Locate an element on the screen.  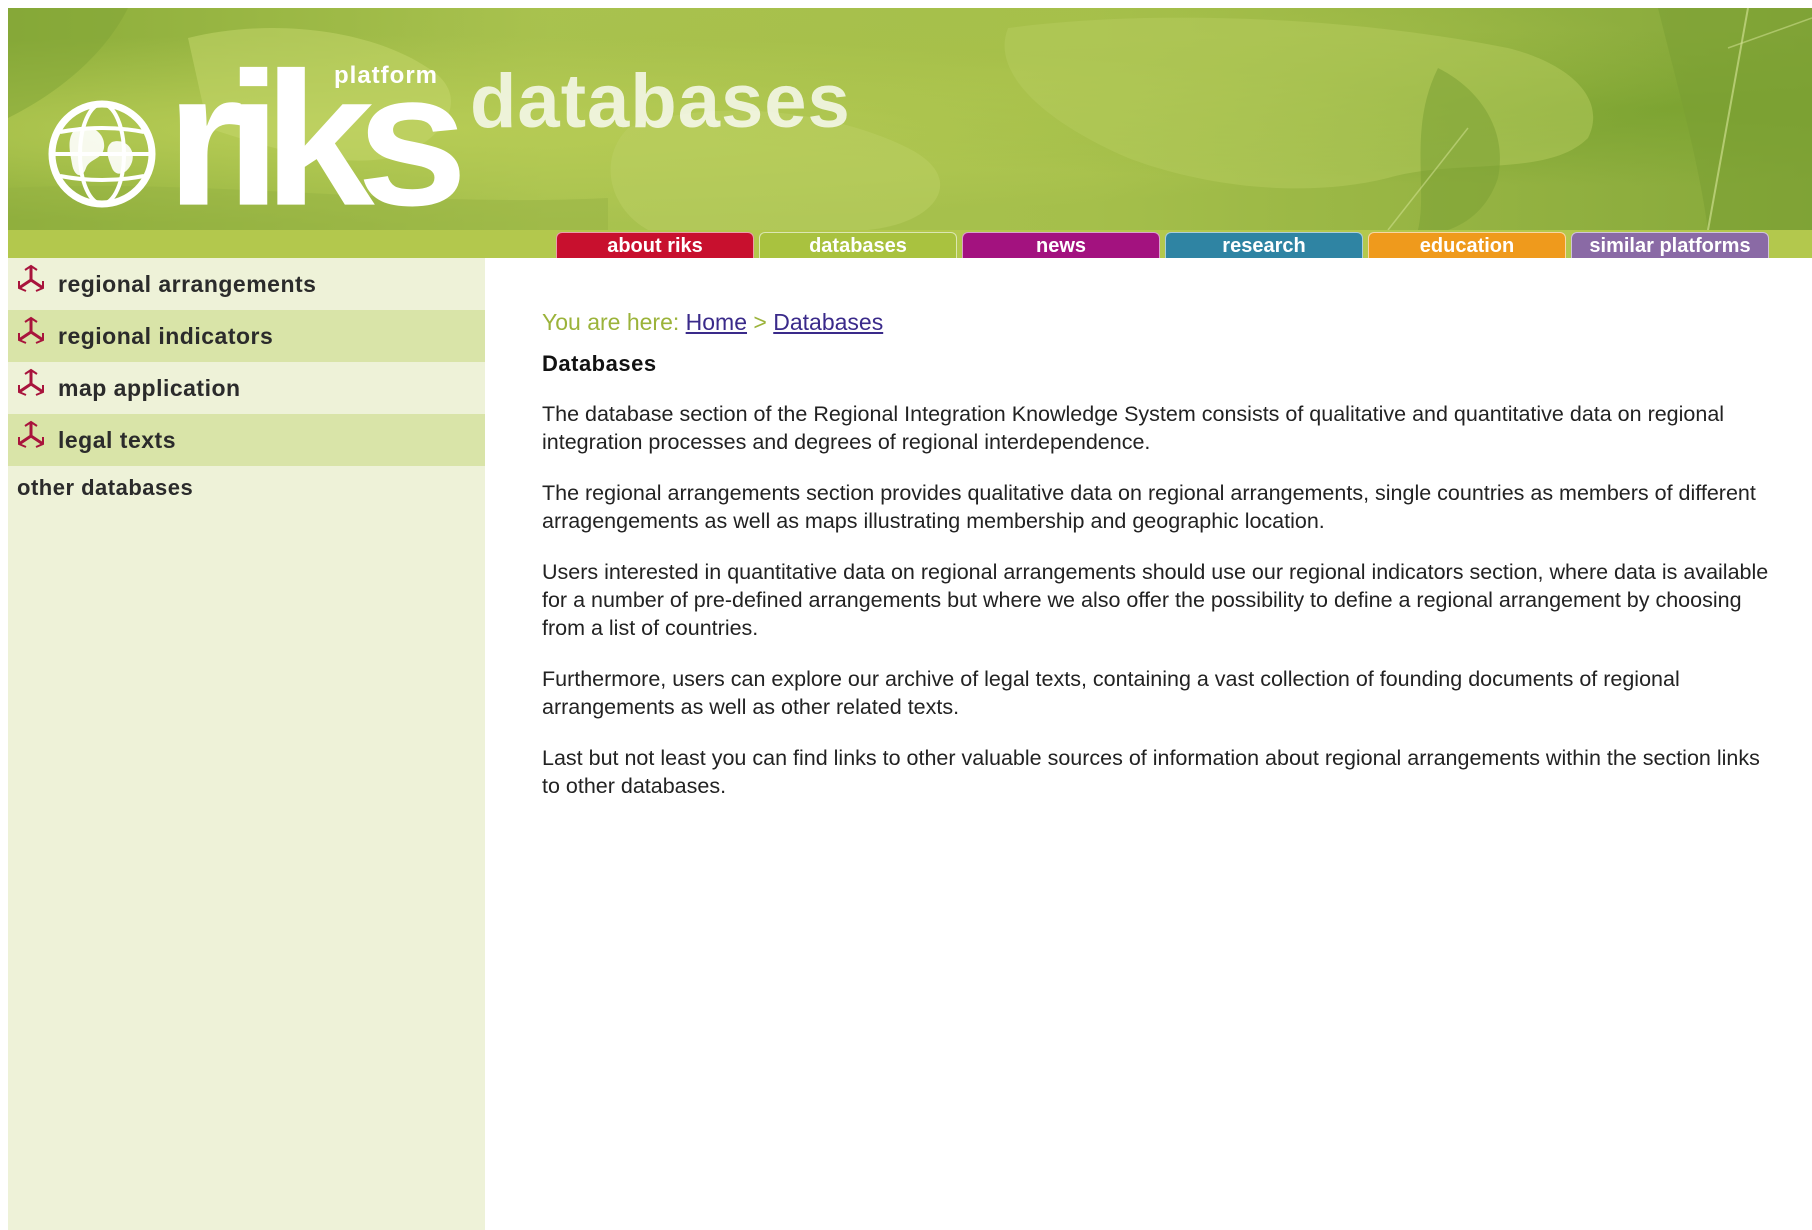
sidebar-item-label: regional indicators is located at coordinates (166, 335).